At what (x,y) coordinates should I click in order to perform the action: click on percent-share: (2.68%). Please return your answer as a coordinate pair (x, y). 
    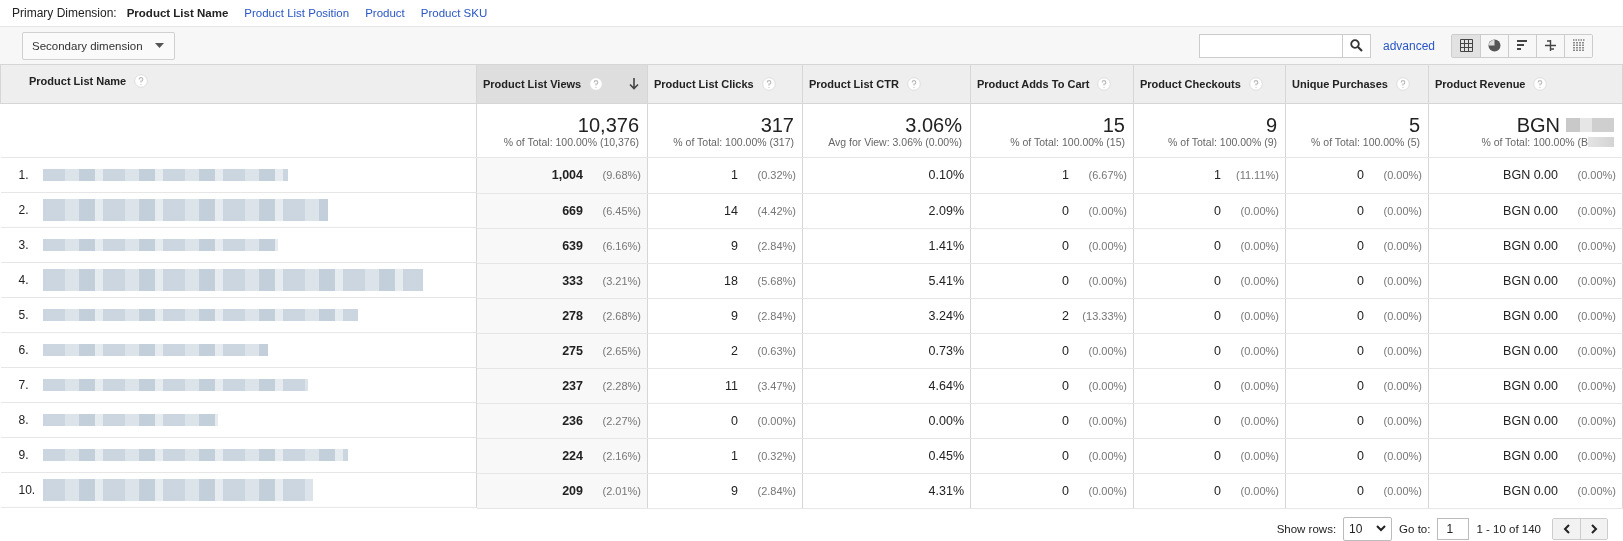
    Looking at the image, I should click on (621, 315).